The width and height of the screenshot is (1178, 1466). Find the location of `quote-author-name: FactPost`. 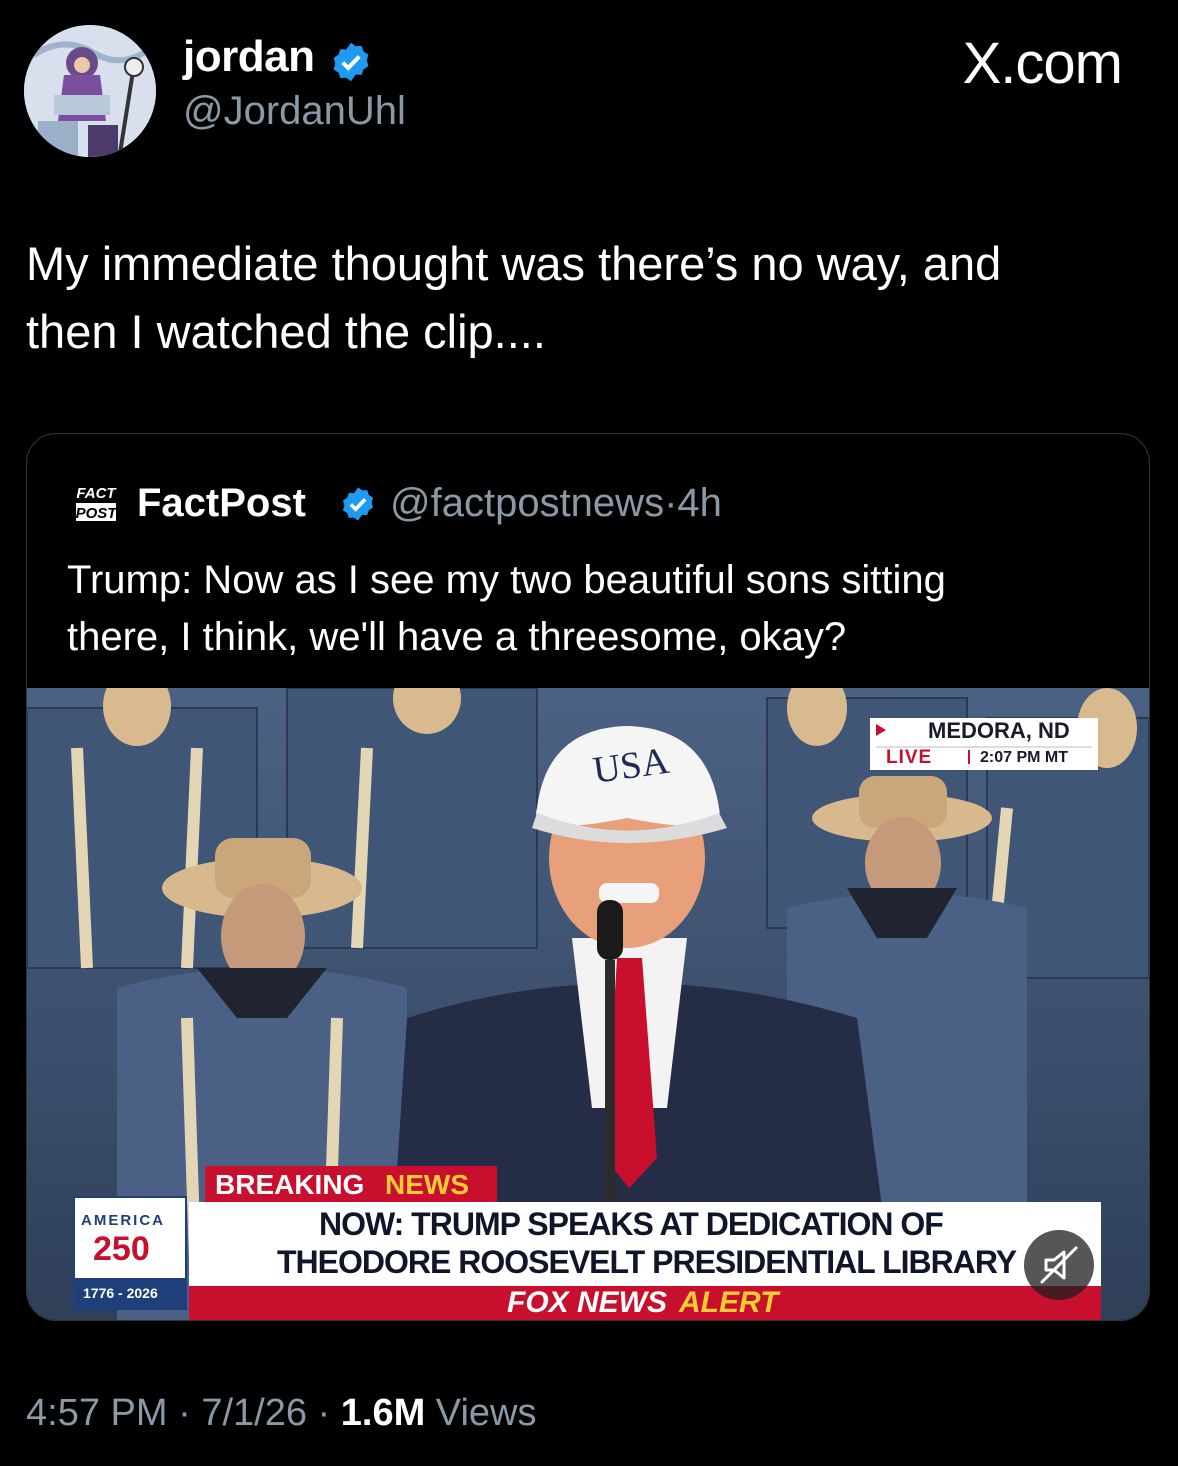

quote-author-name: FactPost is located at coordinates (221, 503).